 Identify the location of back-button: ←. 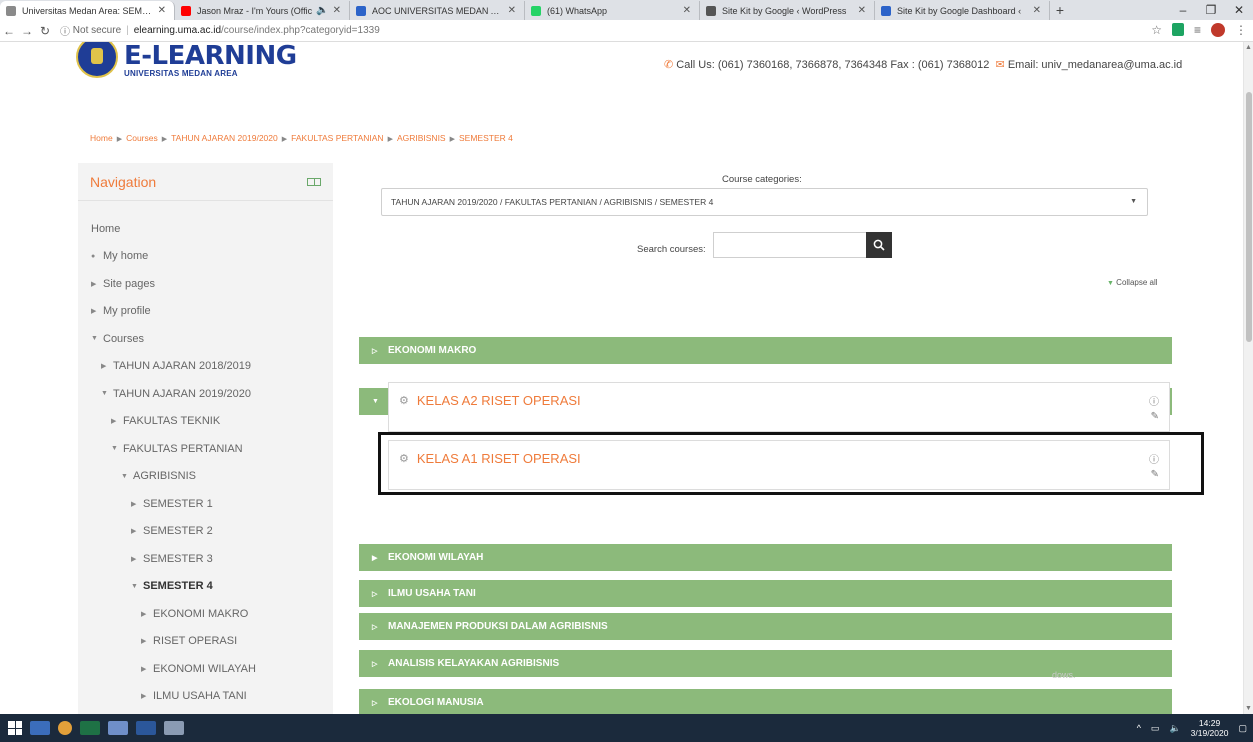
(9, 31).